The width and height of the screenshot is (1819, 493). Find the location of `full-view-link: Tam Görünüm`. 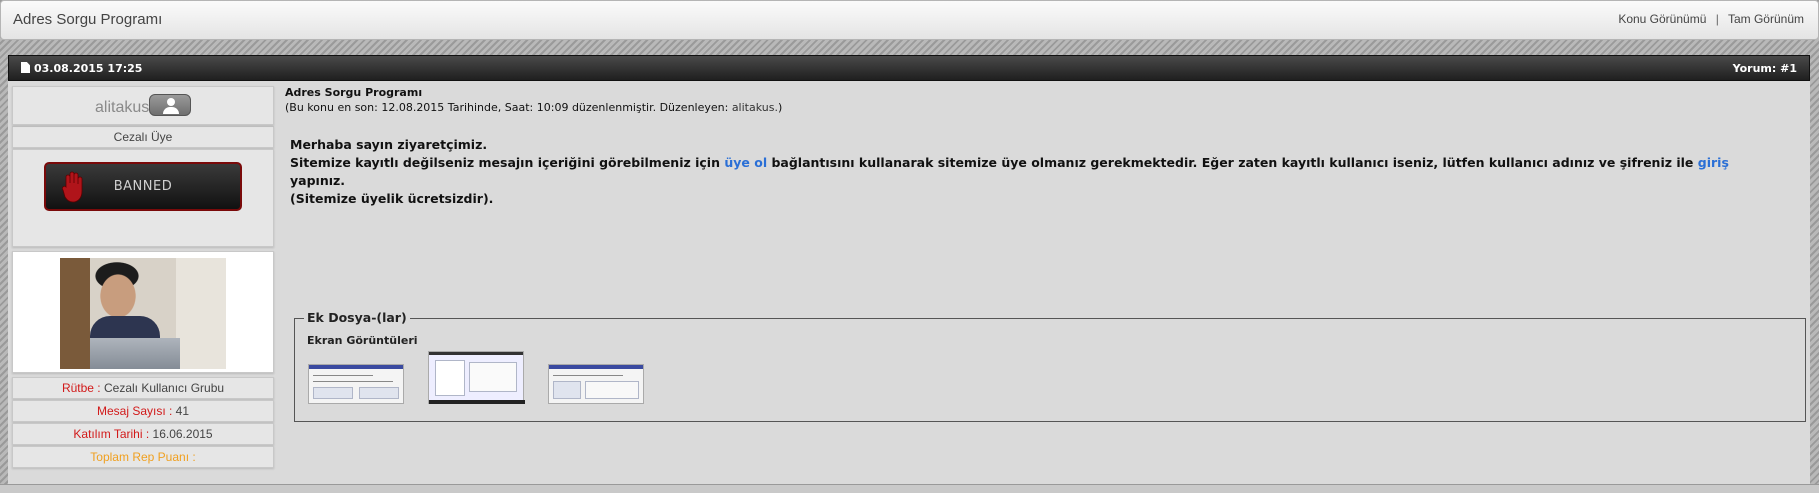

full-view-link: Tam Görünüm is located at coordinates (1766, 19).